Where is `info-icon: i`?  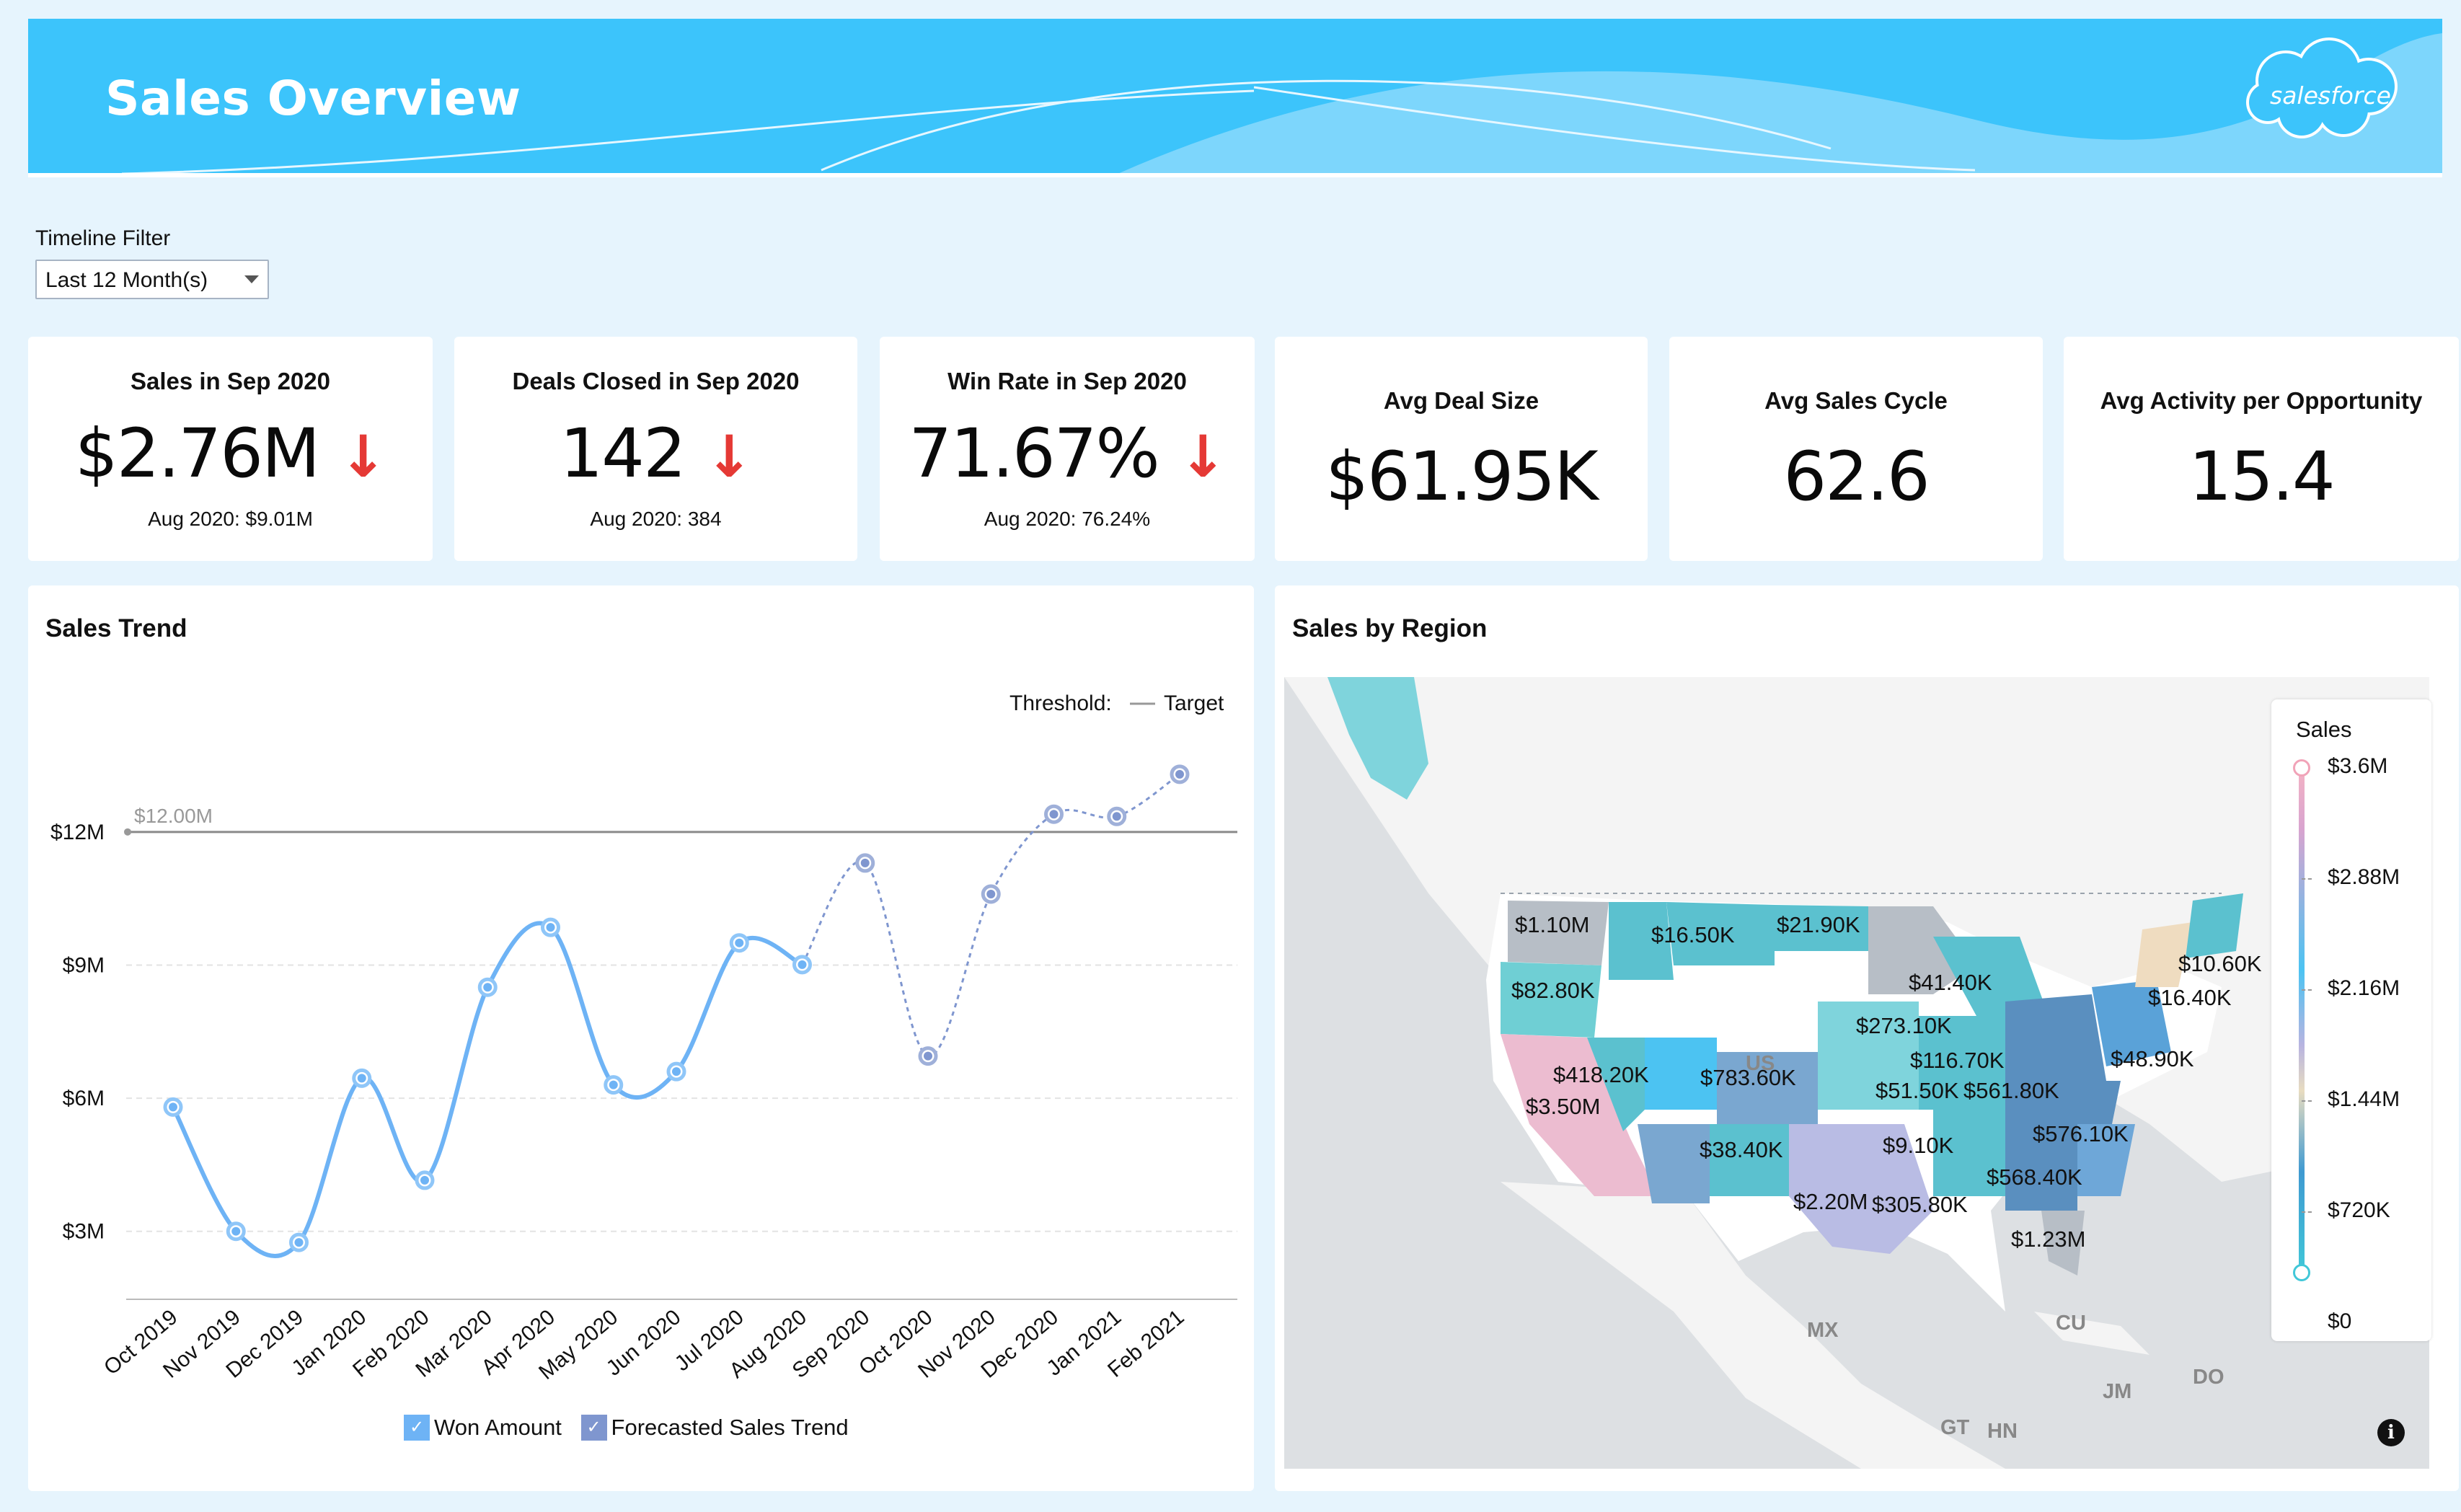
info-icon: i is located at coordinates (2391, 1432).